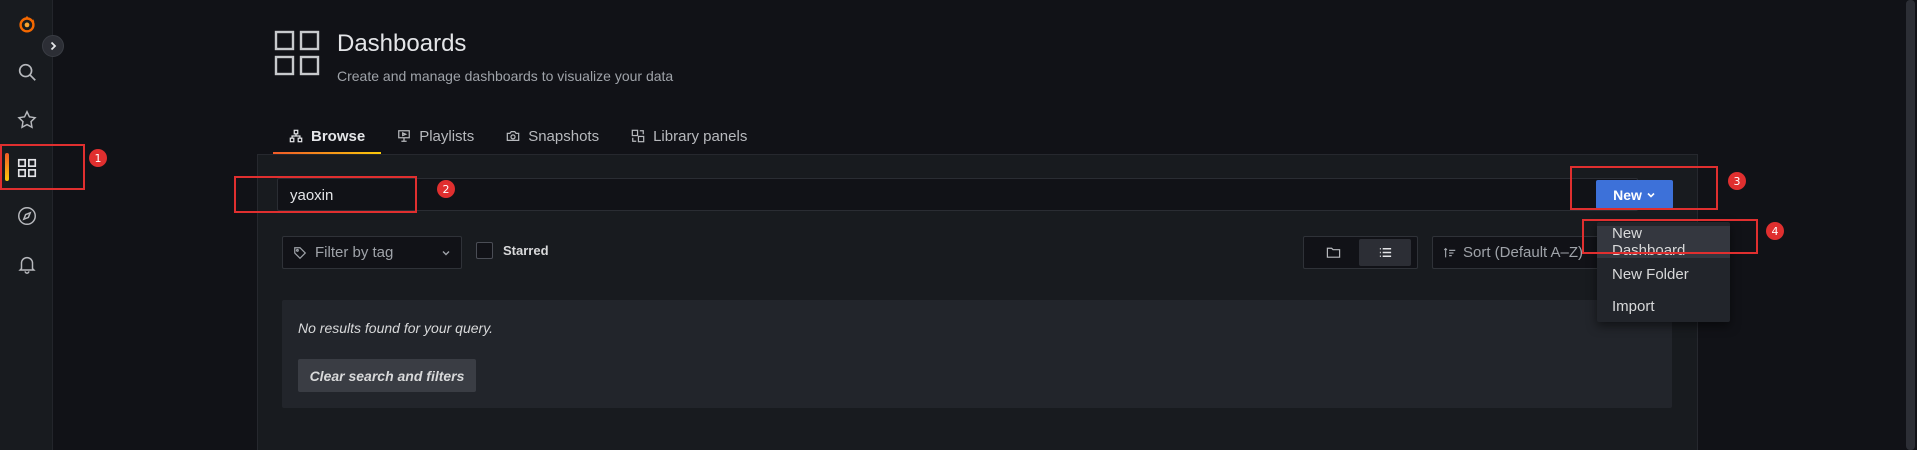 This screenshot has height=450, width=1917. Describe the element at coordinates (387, 375) in the screenshot. I see `clear-filters-button: Clear search and filters` at that location.